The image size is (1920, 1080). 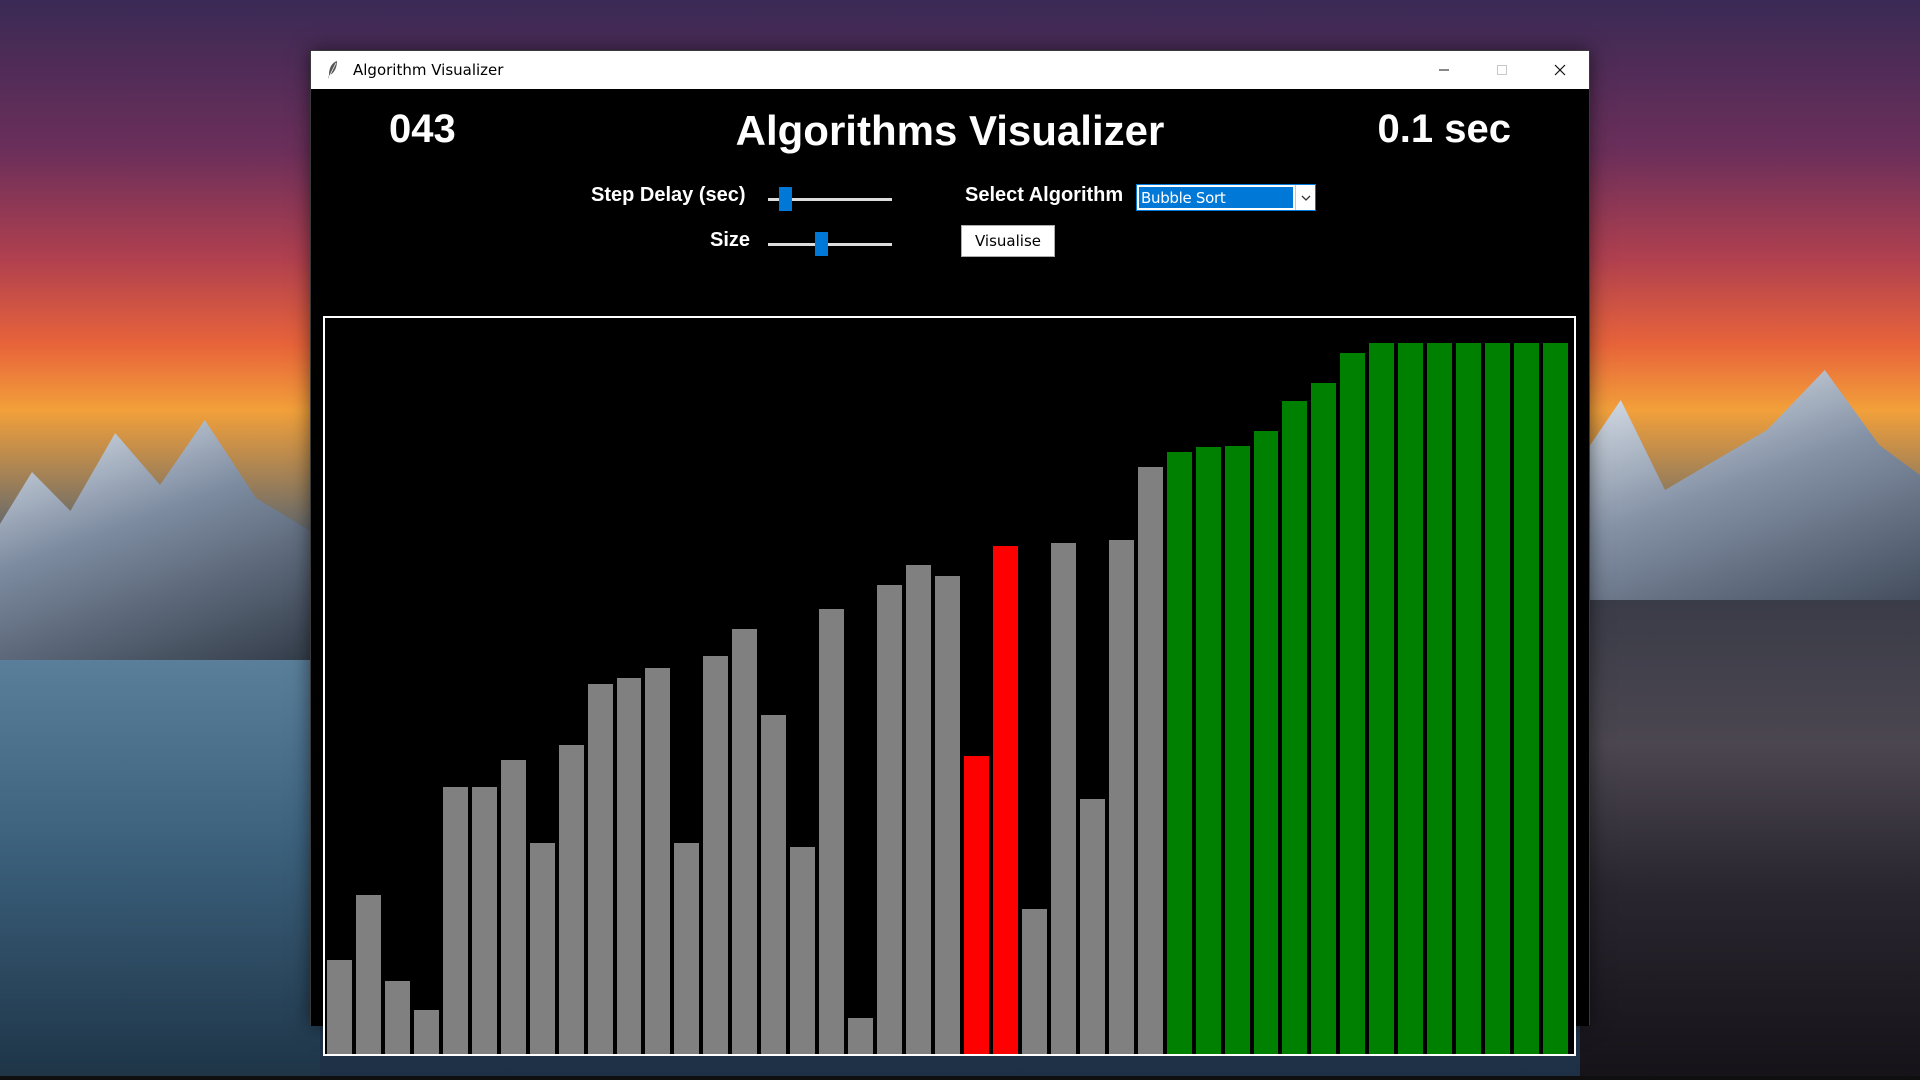 What do you see at coordinates (1444, 129) in the screenshot?
I see `time-display: 0.1 sec` at bounding box center [1444, 129].